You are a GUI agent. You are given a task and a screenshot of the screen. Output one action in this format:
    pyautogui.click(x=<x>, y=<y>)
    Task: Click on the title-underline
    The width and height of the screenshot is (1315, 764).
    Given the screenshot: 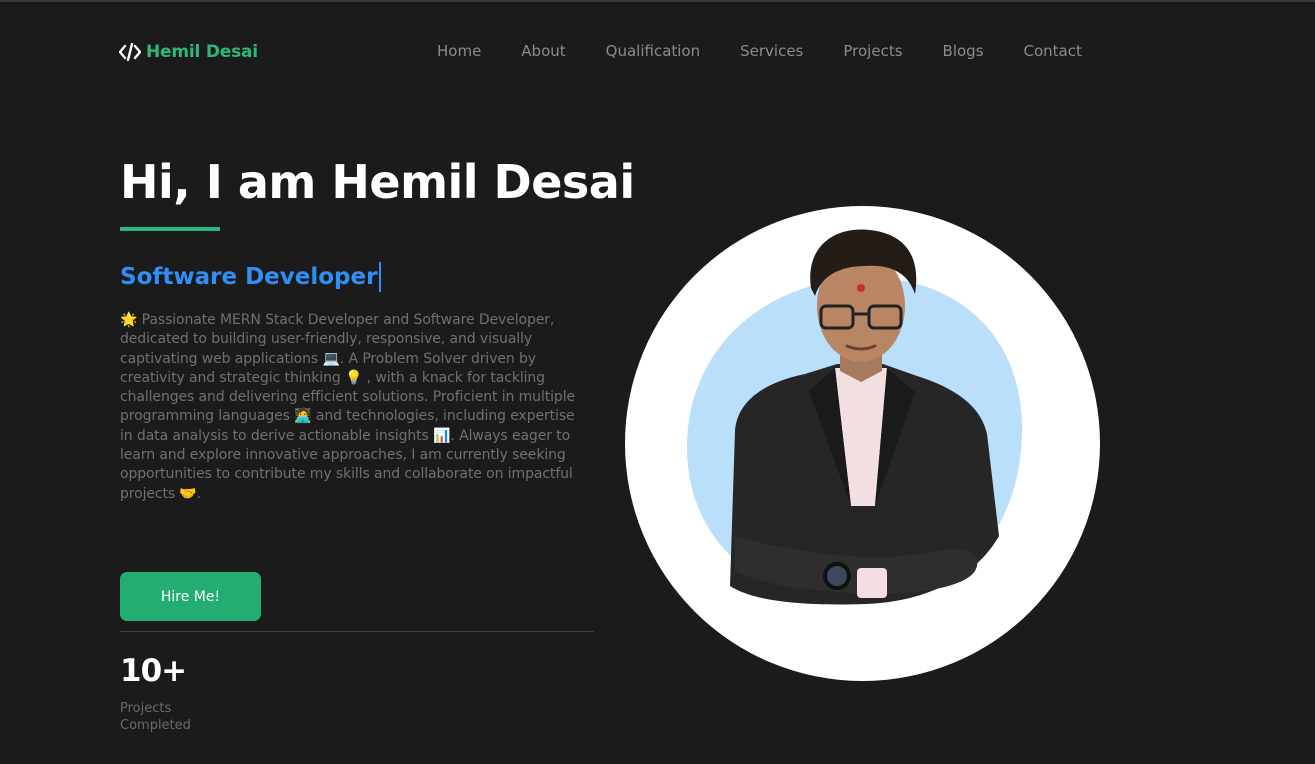 What is the action you would take?
    pyautogui.click(x=170, y=229)
    